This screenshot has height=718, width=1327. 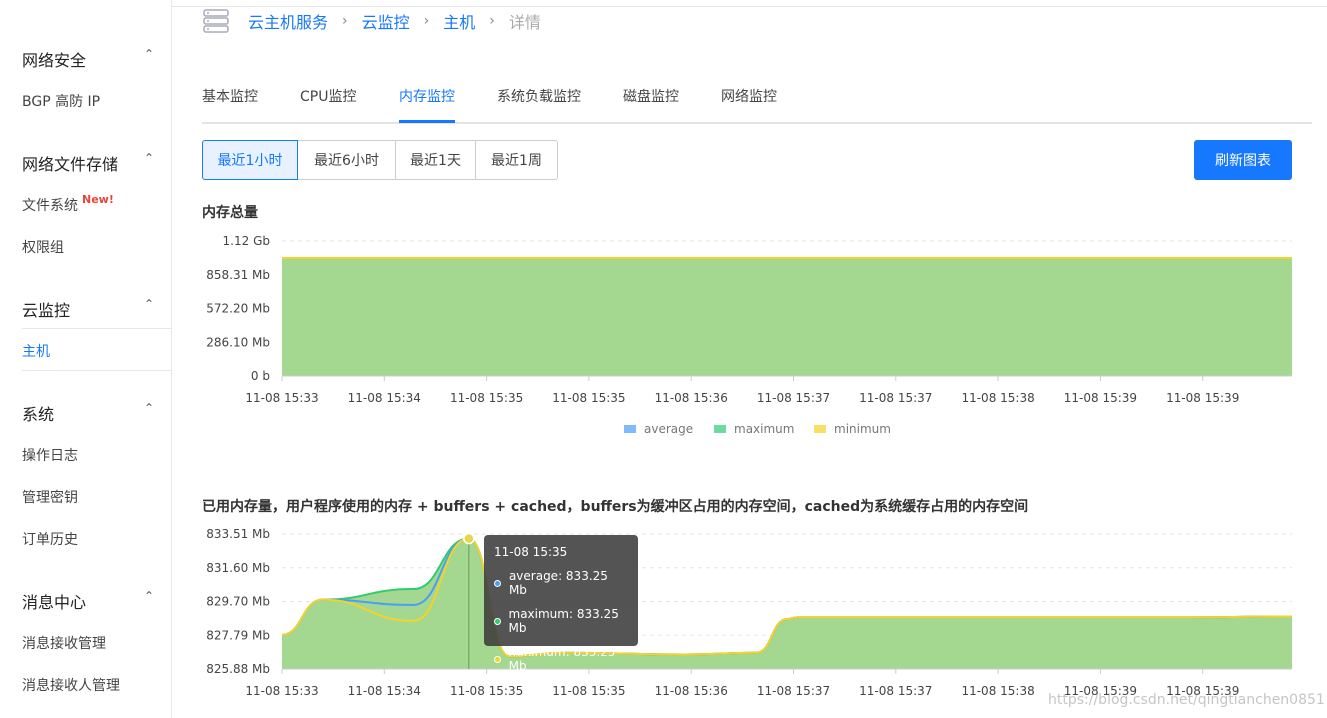 What do you see at coordinates (561, 659) in the screenshot?
I see `tooltip-row-minimum: minimum: 833.25 Mb` at bounding box center [561, 659].